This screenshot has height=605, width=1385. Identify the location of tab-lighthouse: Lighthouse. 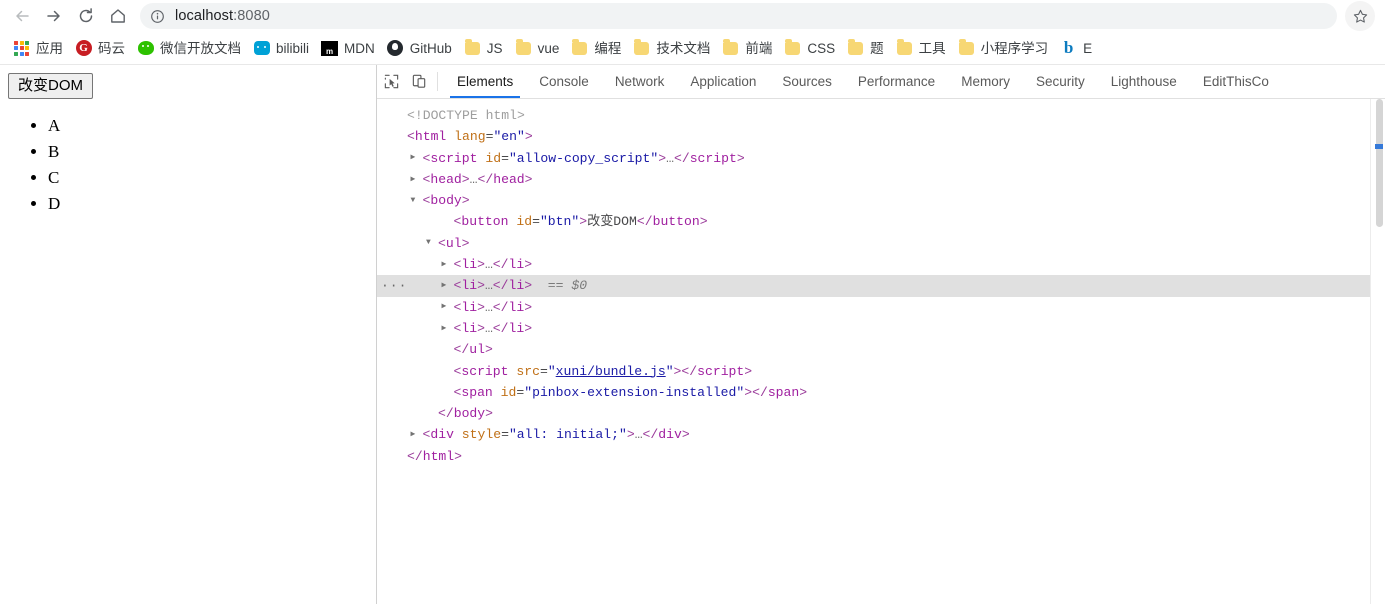
(1144, 81).